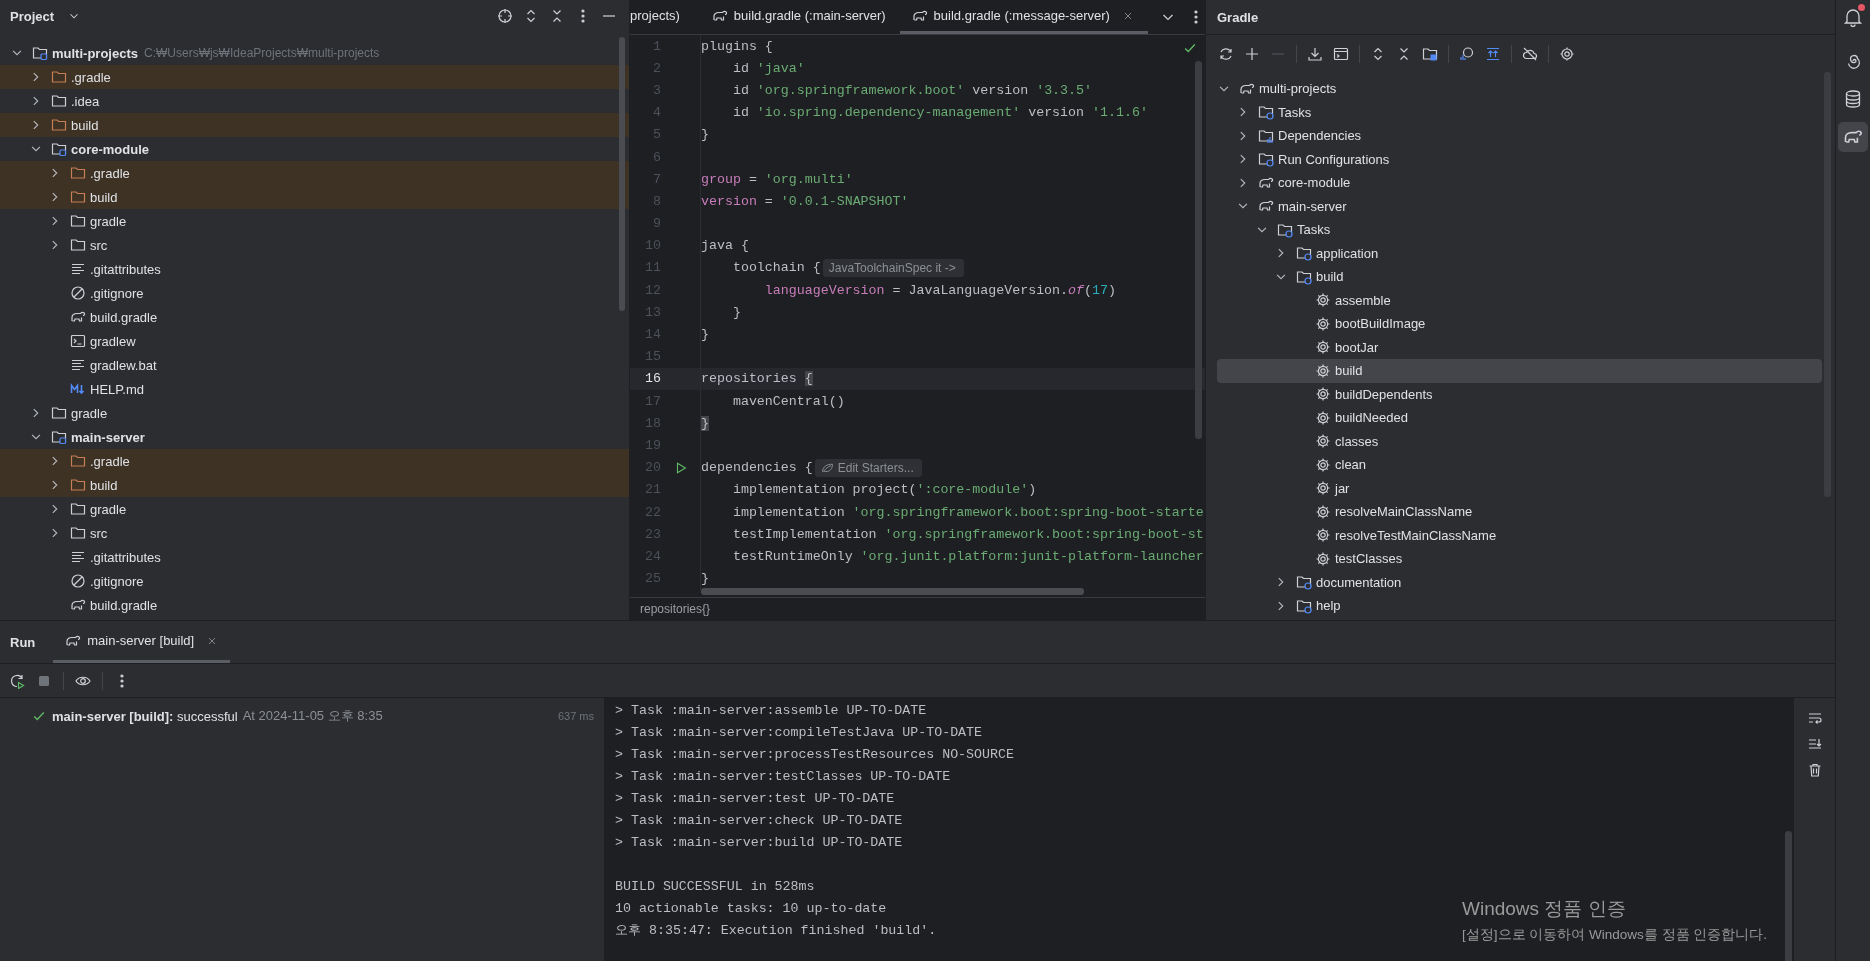 The image size is (1870, 961). Describe the element at coordinates (1430, 53) in the screenshot. I see `folder-grid-icon` at that location.